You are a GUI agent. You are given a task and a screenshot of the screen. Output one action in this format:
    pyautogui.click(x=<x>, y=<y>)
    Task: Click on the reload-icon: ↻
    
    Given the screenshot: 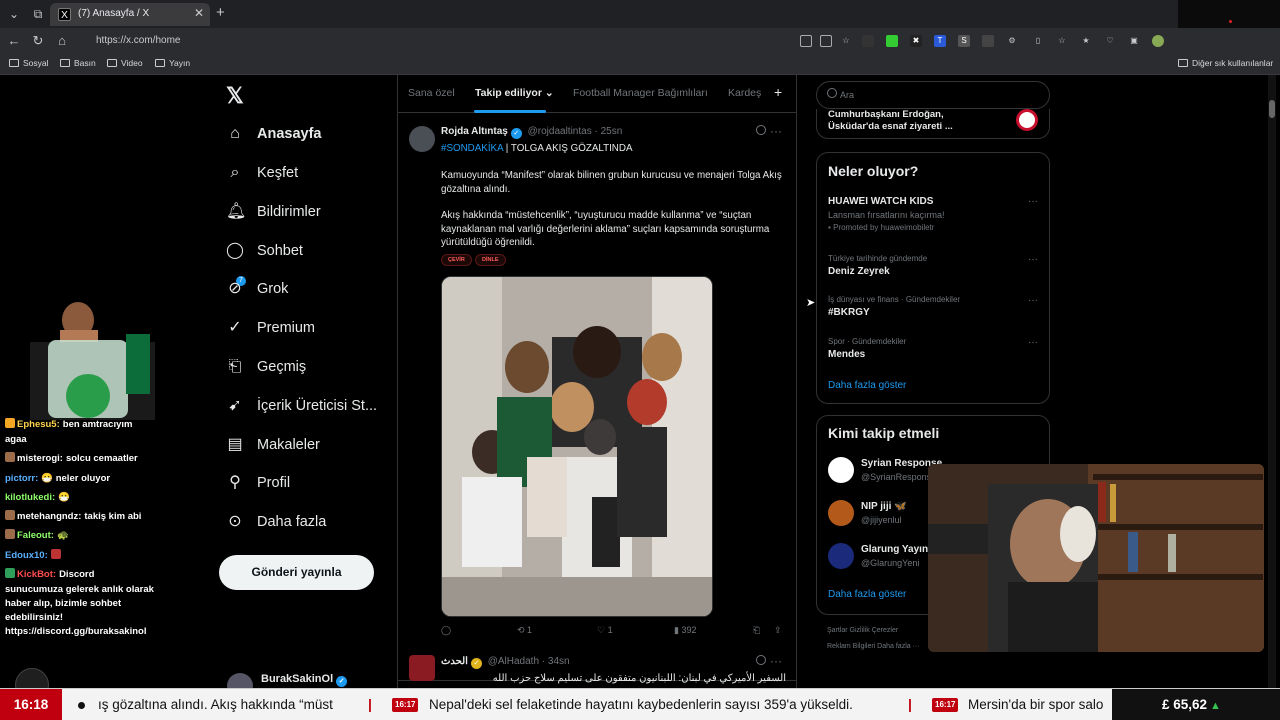 What is the action you would take?
    pyautogui.click(x=38, y=41)
    